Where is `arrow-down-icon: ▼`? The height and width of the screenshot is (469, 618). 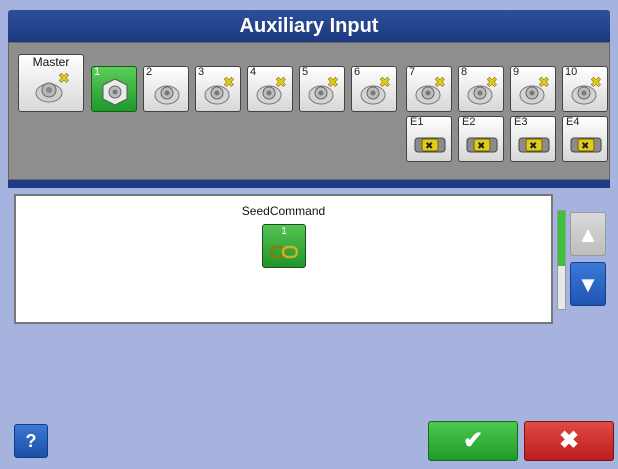
arrow-down-icon: ▼ is located at coordinates (588, 284).